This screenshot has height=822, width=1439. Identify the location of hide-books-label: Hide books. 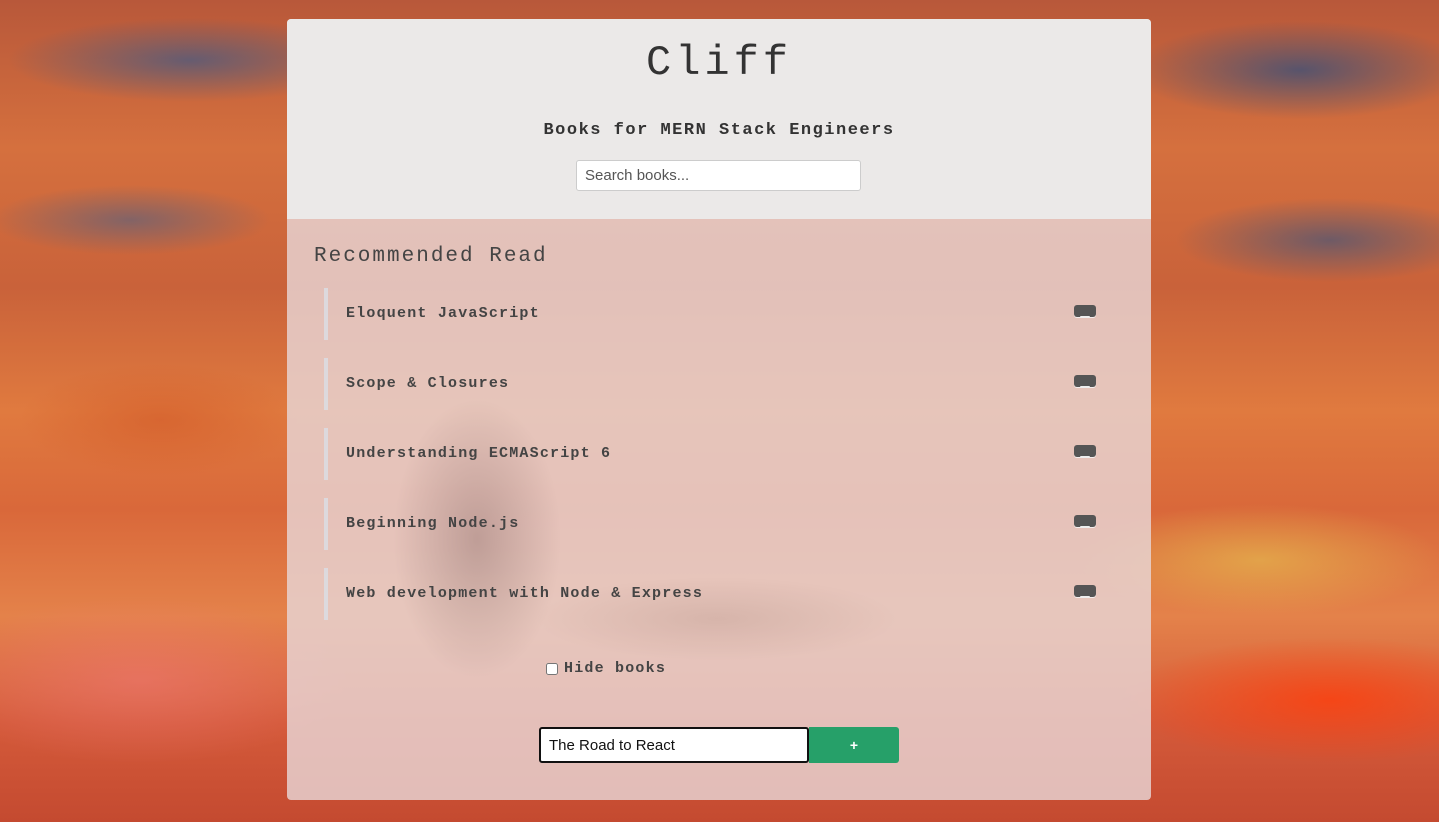
(615, 668).